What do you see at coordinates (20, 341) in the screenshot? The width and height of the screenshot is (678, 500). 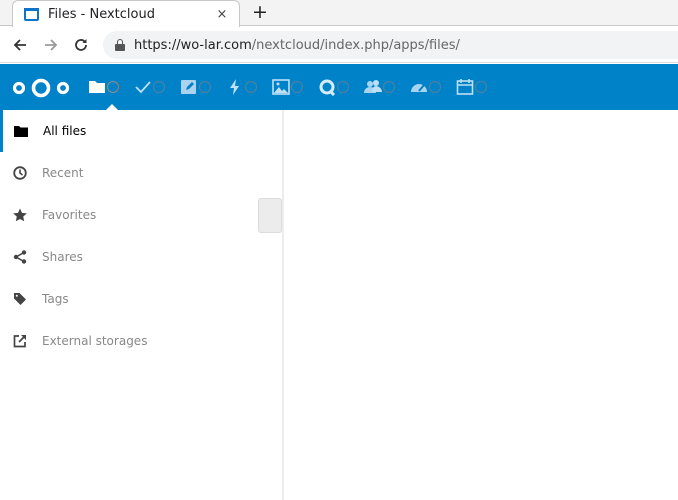 I see `external-link-icon` at bounding box center [20, 341].